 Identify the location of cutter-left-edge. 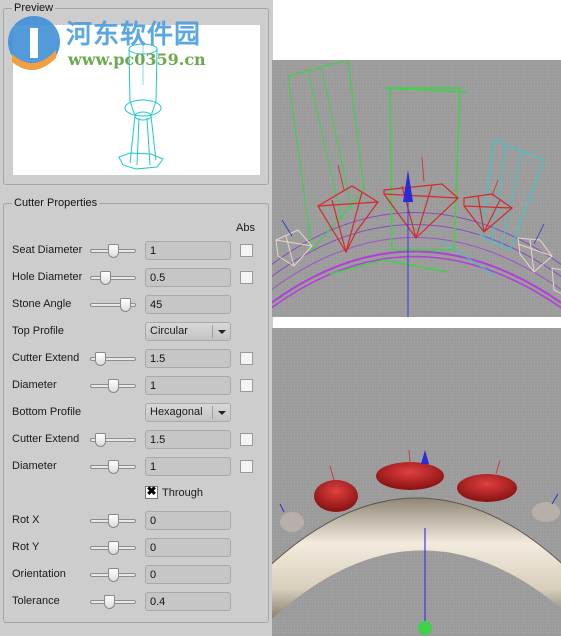
(129, 75).